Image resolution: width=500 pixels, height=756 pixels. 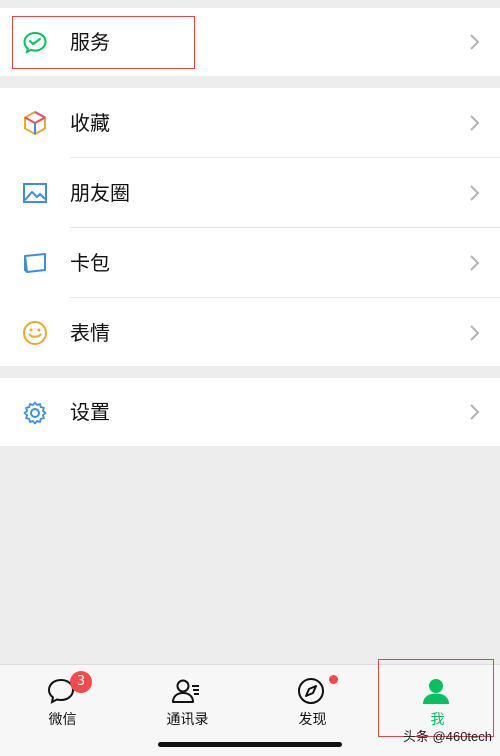 I want to click on menu-label-favorites: 收藏, so click(x=90, y=123).